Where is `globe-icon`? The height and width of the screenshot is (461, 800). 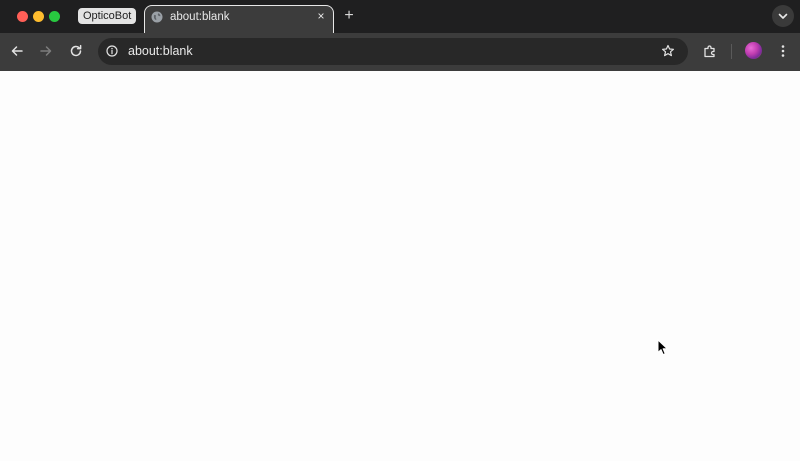
globe-icon is located at coordinates (157, 17).